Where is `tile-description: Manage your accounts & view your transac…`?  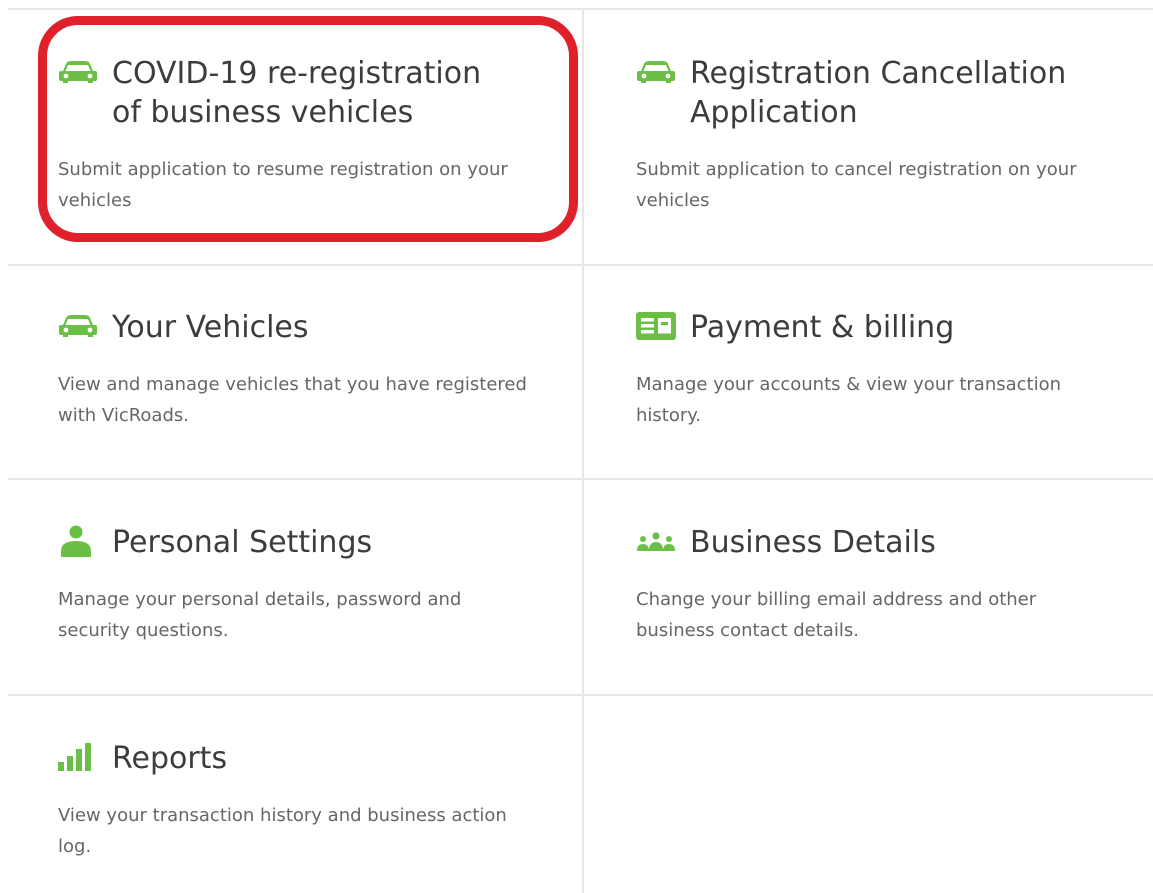
tile-description: Manage your accounts & view your transac… is located at coordinates (849, 400).